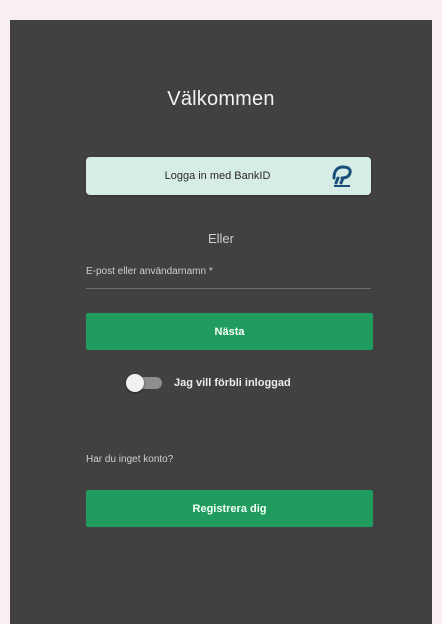 The width and height of the screenshot is (442, 624). I want to click on bankid-login-button: Logga in med BankID, so click(228, 176).